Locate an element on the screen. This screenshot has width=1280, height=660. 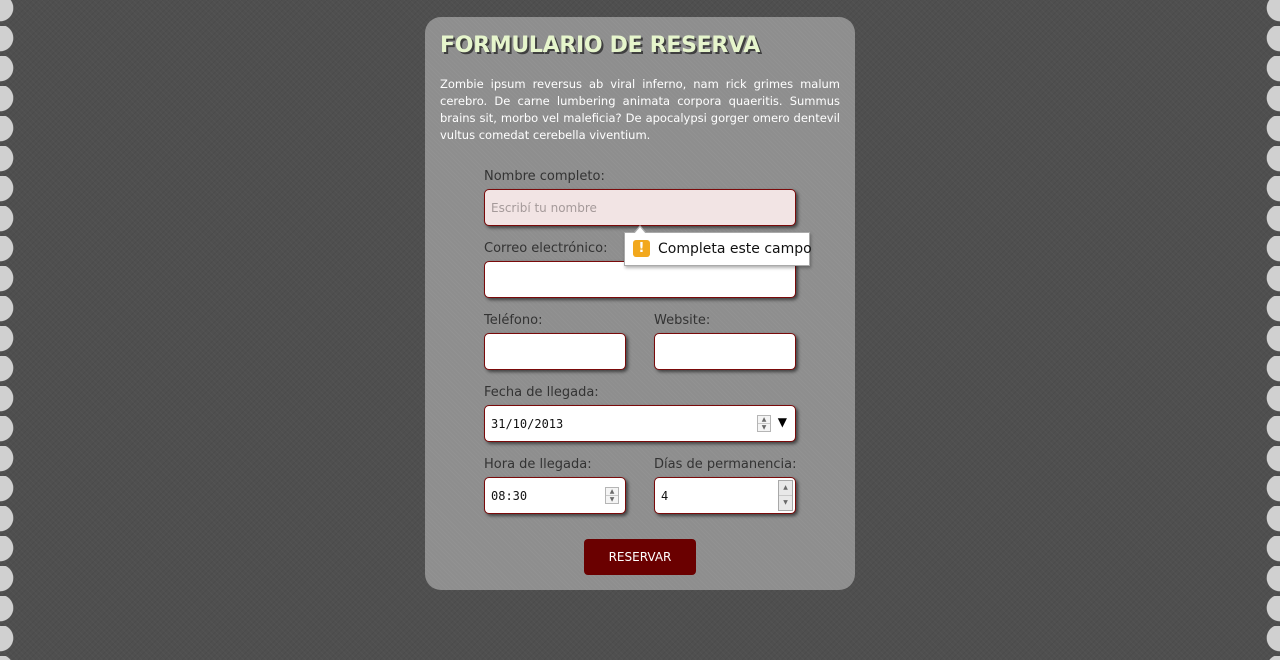
arrival-date-label: Fecha de llegada: is located at coordinates (541, 392).